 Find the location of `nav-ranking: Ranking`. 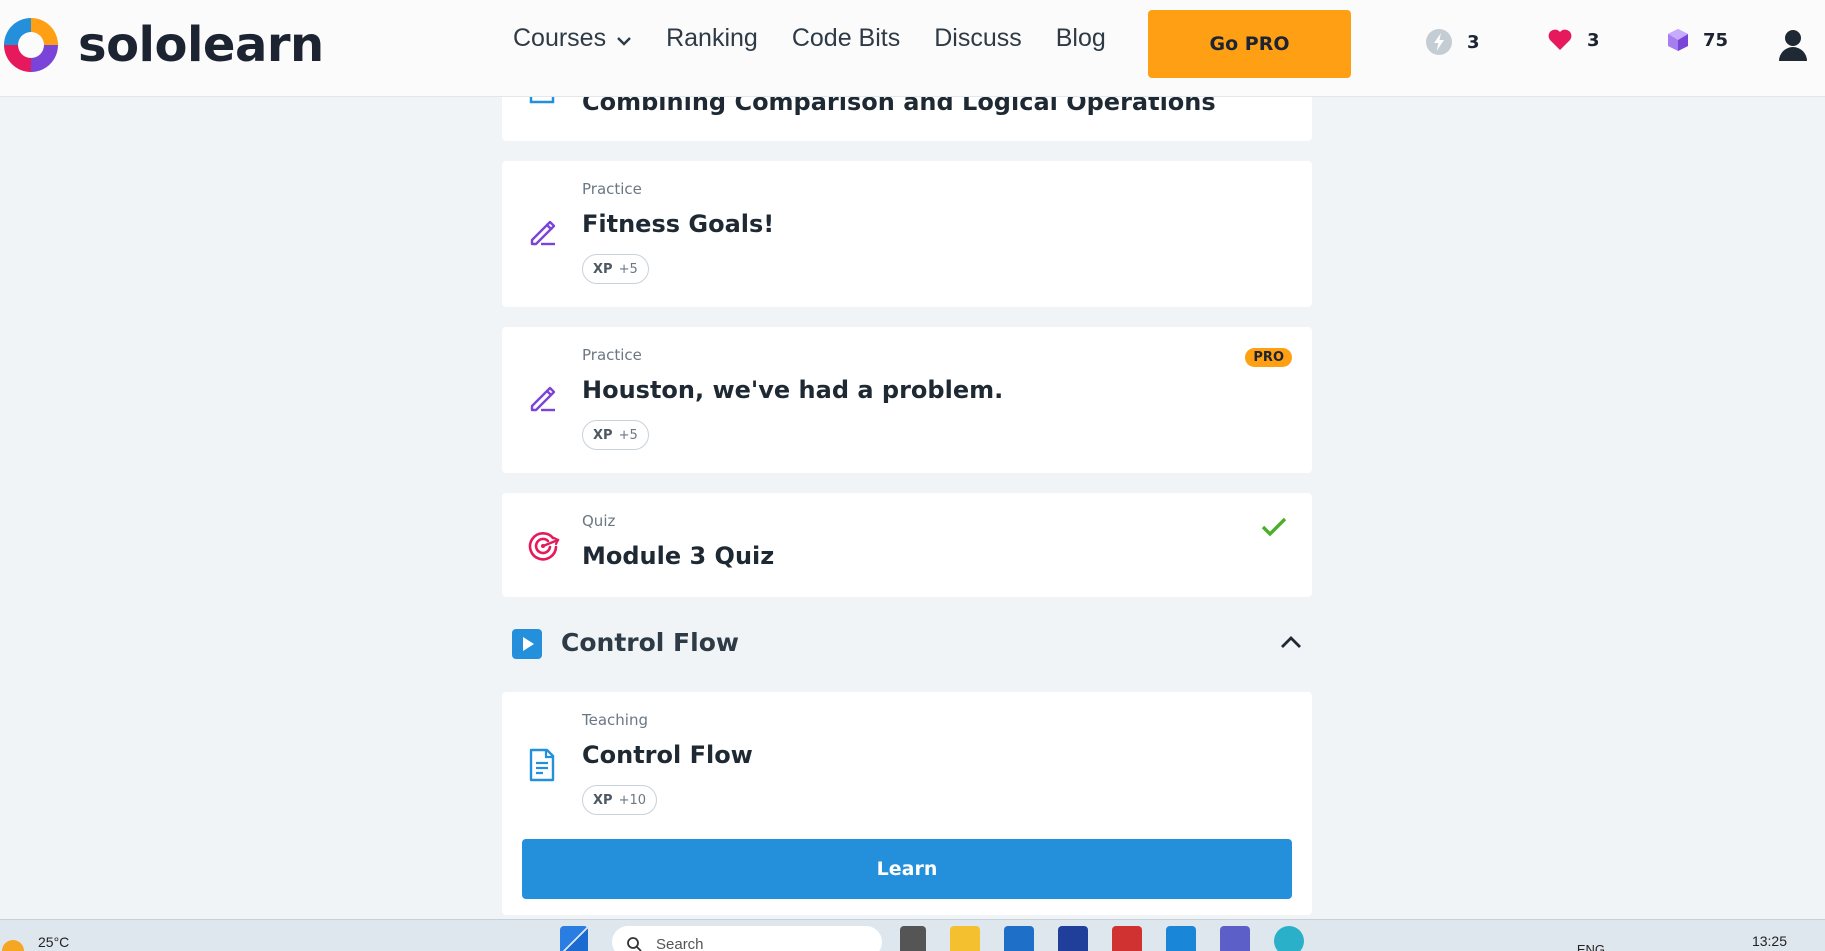

nav-ranking: Ranking is located at coordinates (712, 38).